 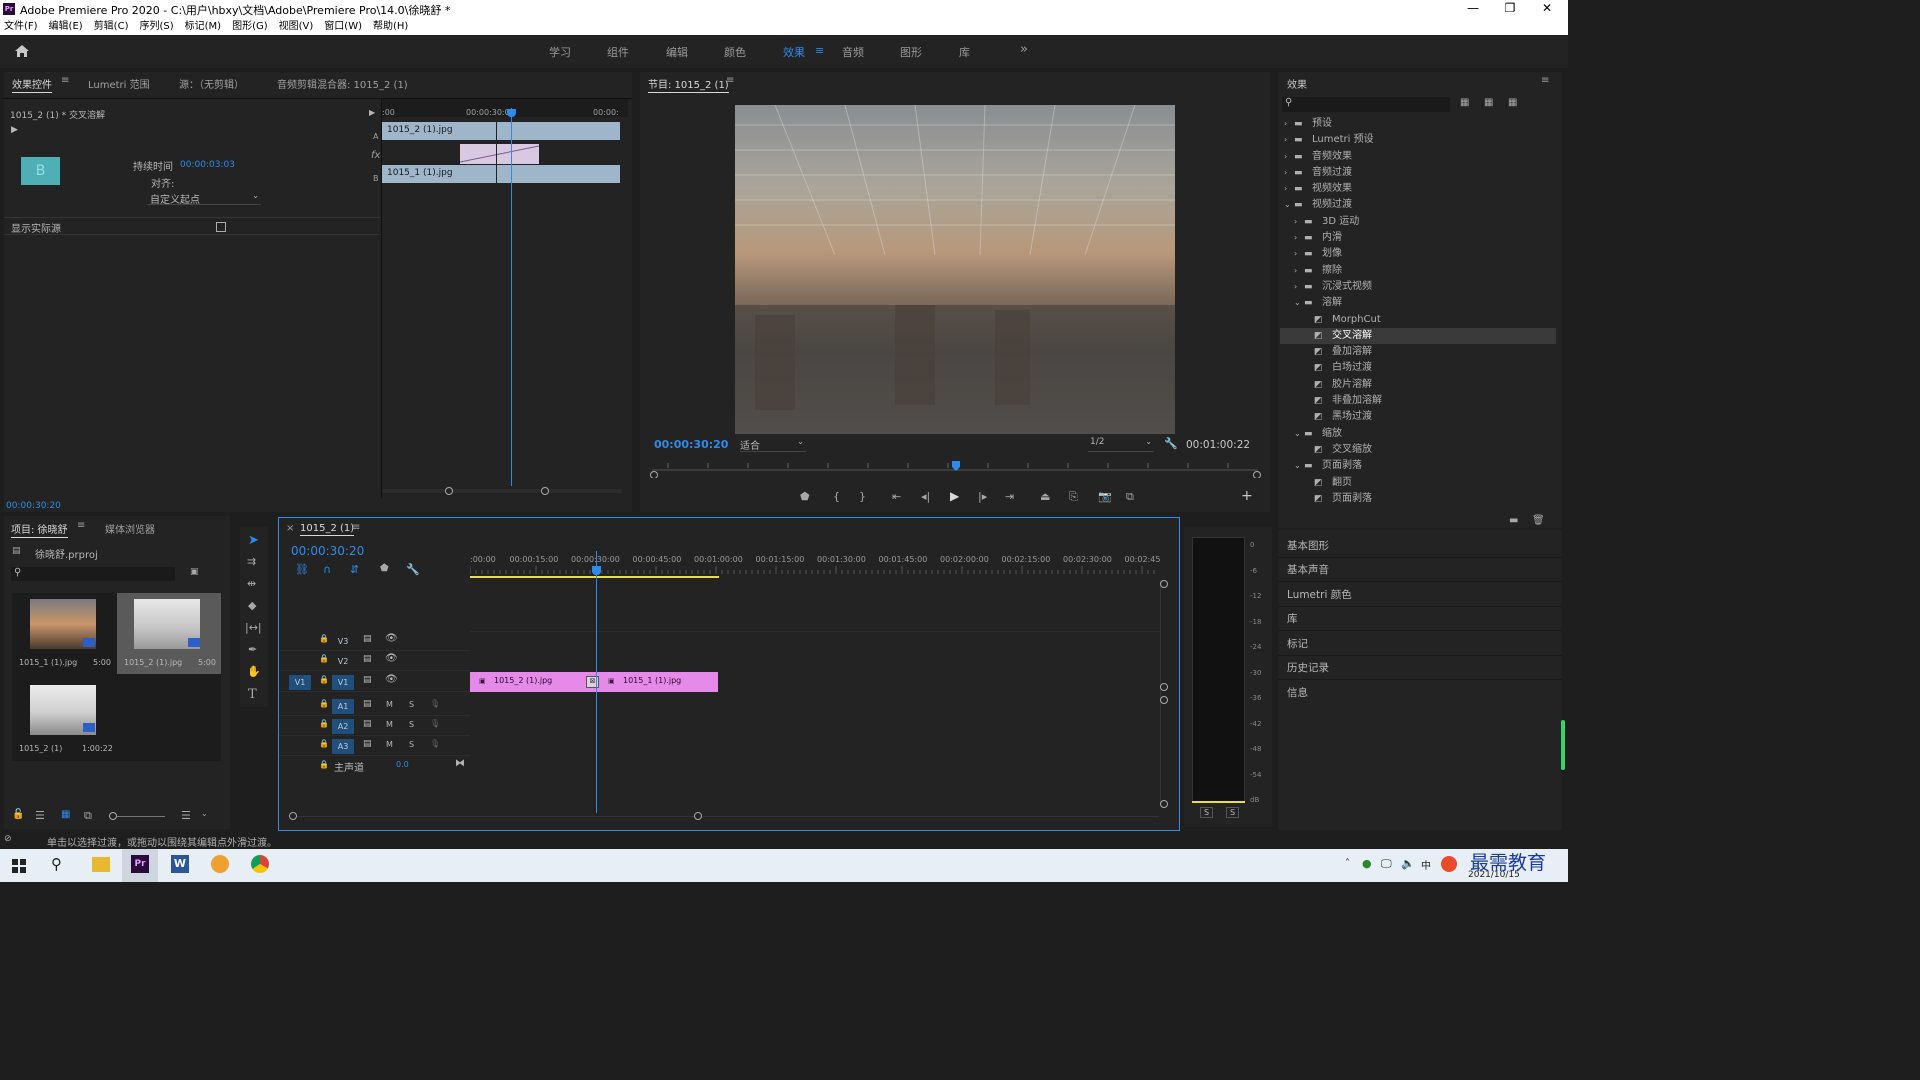 What do you see at coordinates (1308, 667) in the screenshot?
I see `history-panel: 历史记录` at bounding box center [1308, 667].